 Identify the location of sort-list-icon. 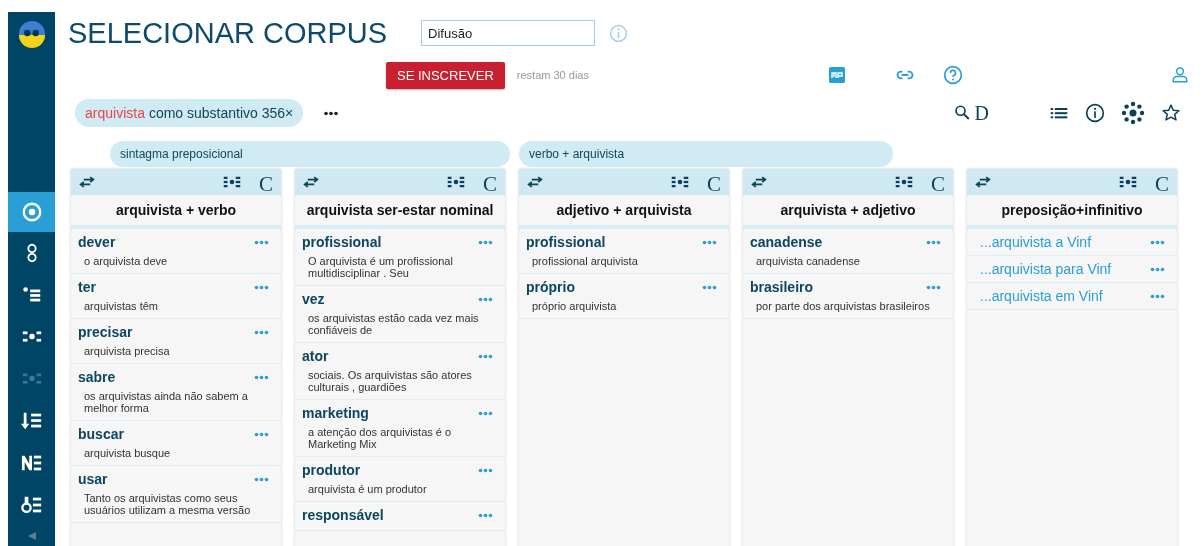
(31, 421).